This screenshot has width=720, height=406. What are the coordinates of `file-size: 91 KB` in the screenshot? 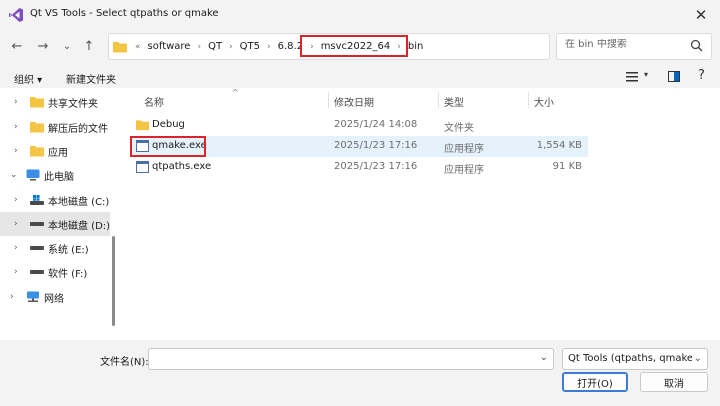 It's located at (567, 166).